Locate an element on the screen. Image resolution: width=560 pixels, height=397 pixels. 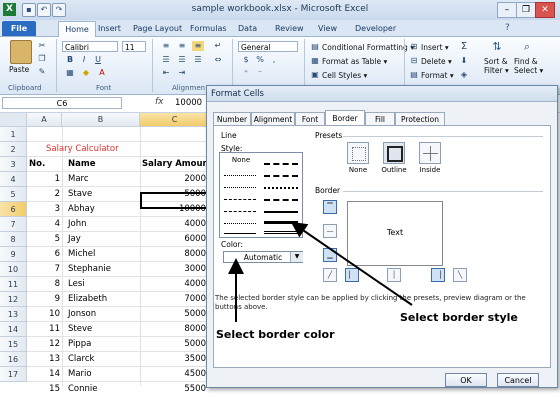
wrap-text-icon: ↵ is located at coordinates (218, 46).